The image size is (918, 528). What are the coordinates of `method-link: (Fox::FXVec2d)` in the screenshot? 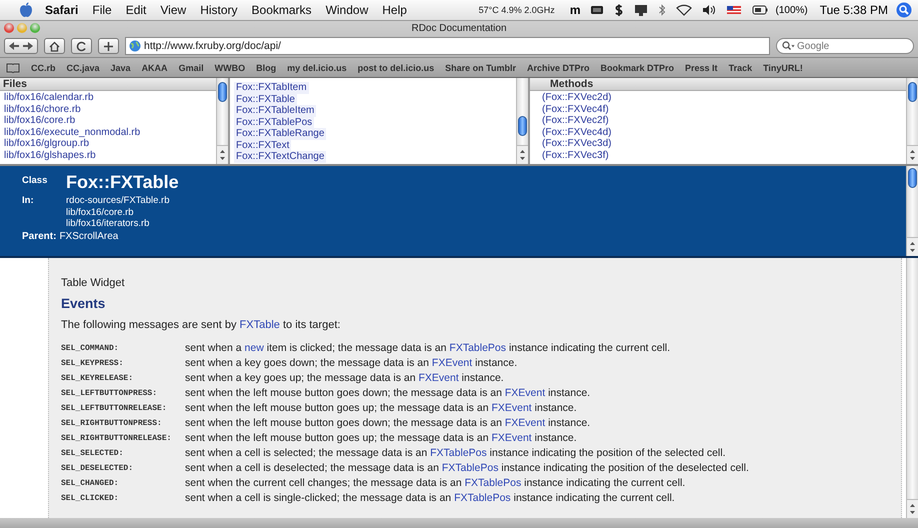 It's located at (718, 98).